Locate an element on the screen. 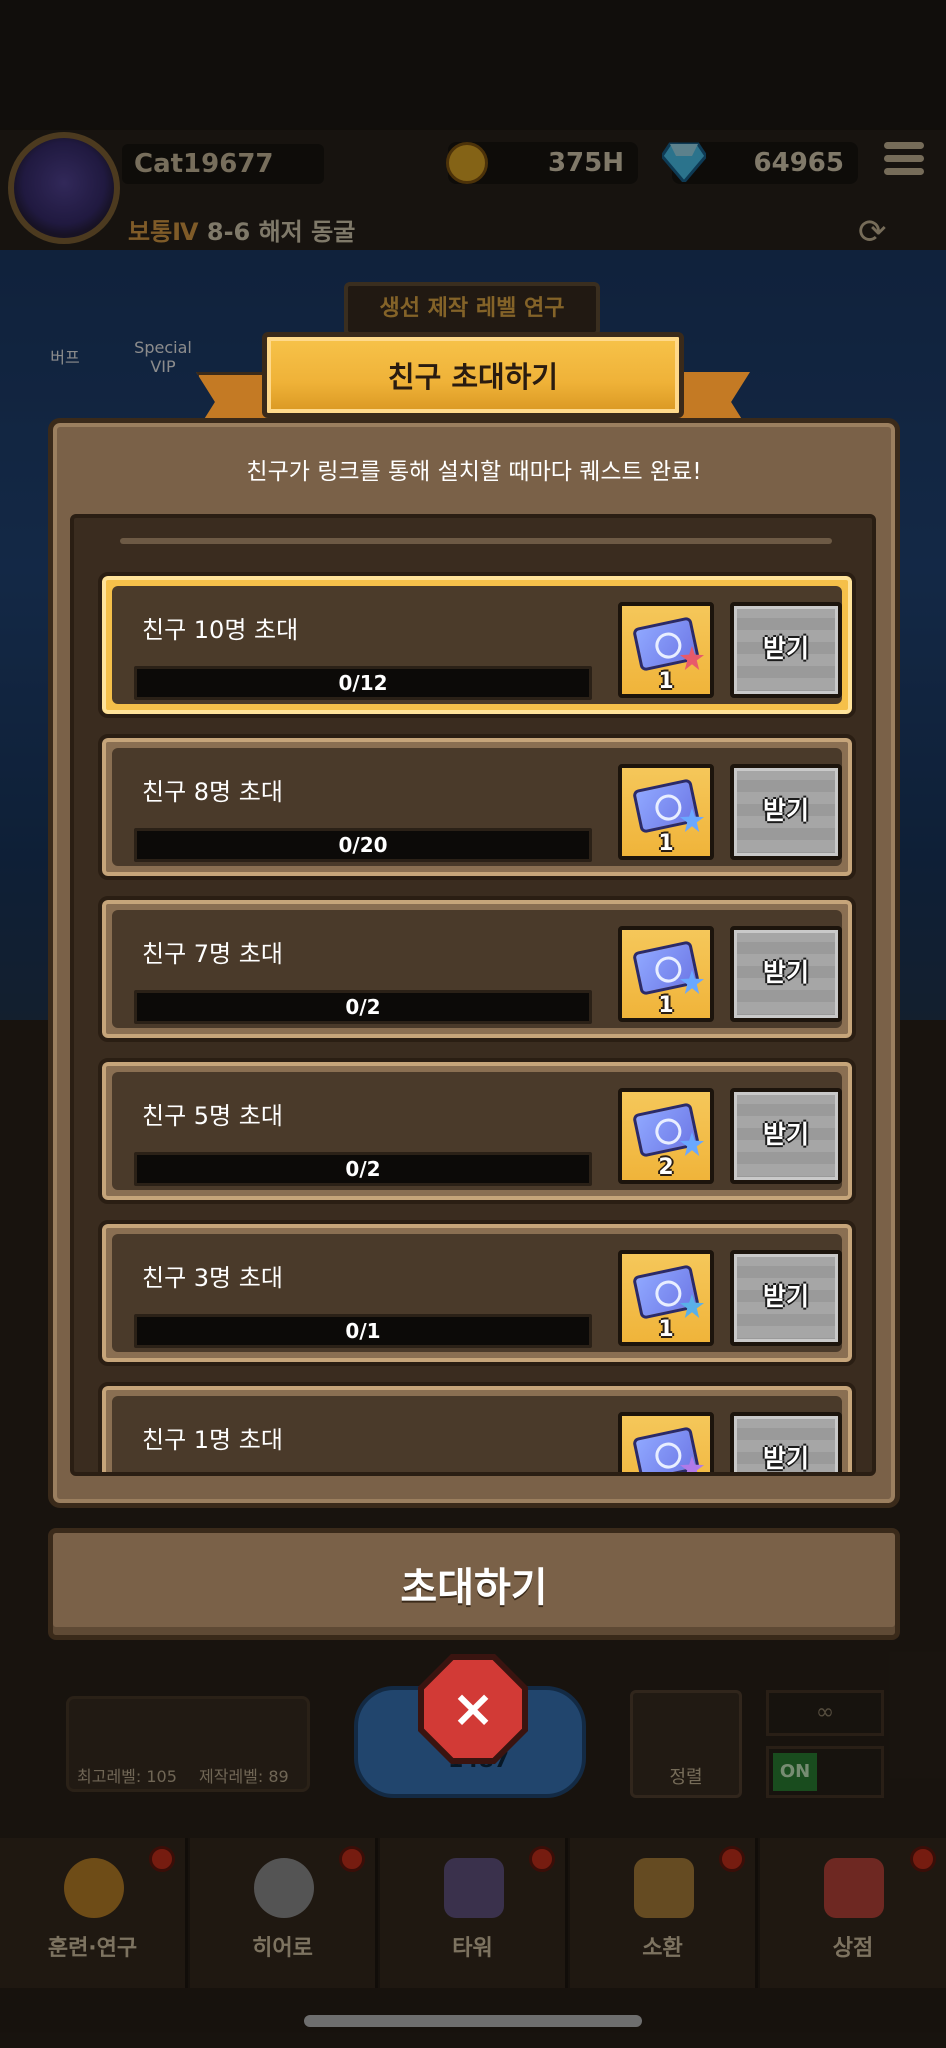  quest-panel: 친구 10명 초대 0/12 1 받기 is located at coordinates (477, 645).